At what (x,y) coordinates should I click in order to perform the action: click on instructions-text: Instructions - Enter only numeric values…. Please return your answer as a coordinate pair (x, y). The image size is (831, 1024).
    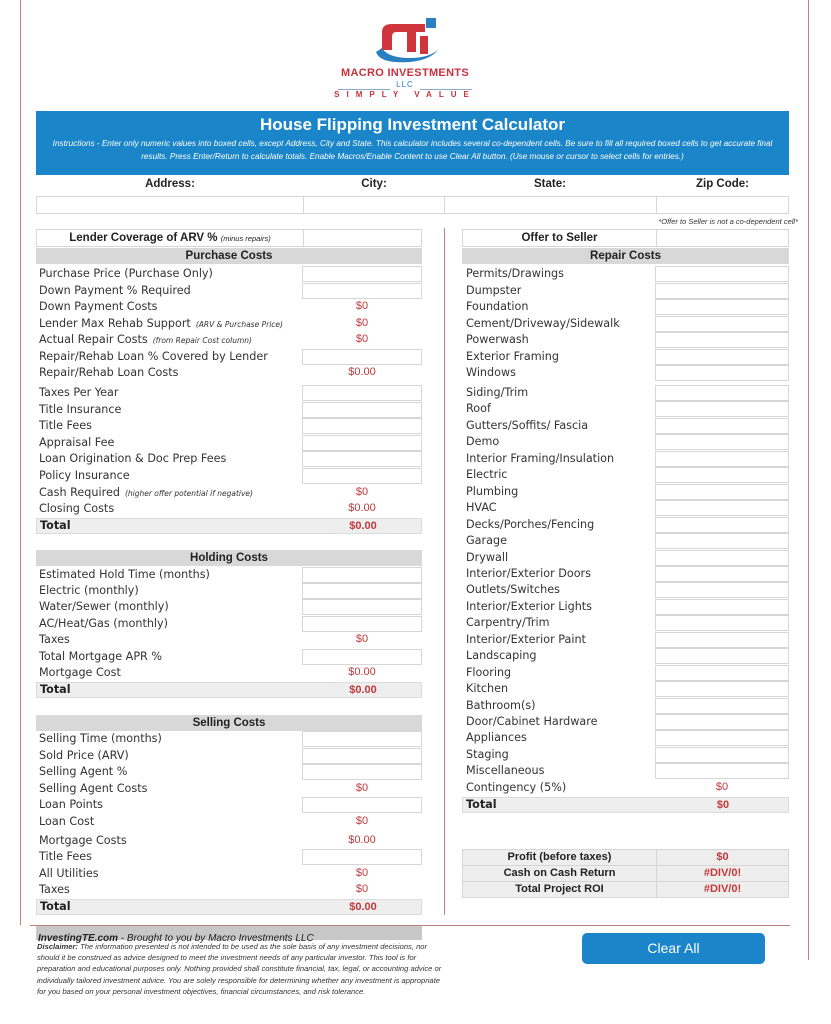
    Looking at the image, I should click on (412, 150).